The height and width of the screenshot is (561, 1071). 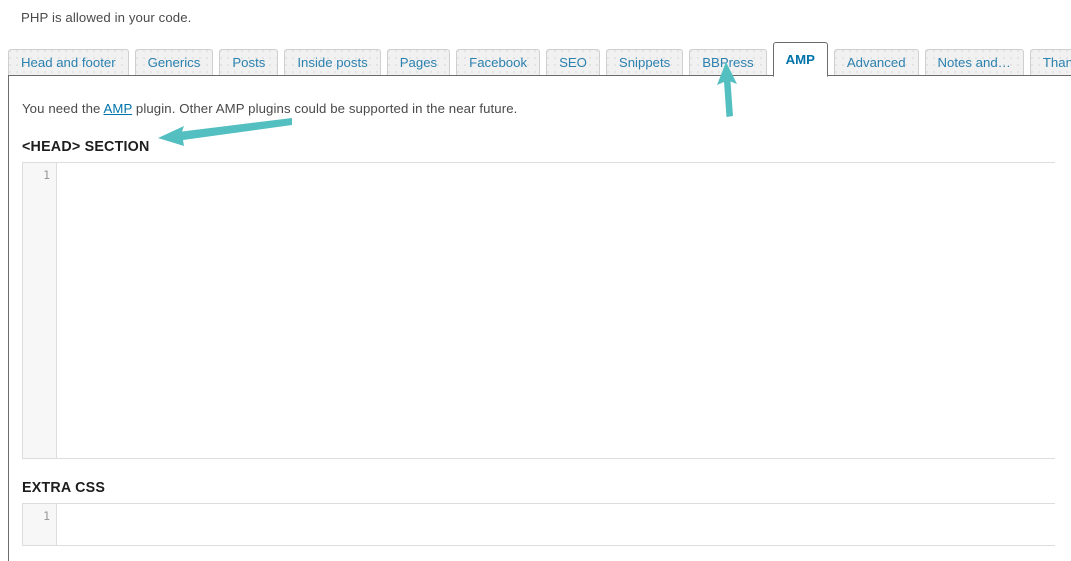 I want to click on tab-seo: SEO, so click(x=573, y=62).